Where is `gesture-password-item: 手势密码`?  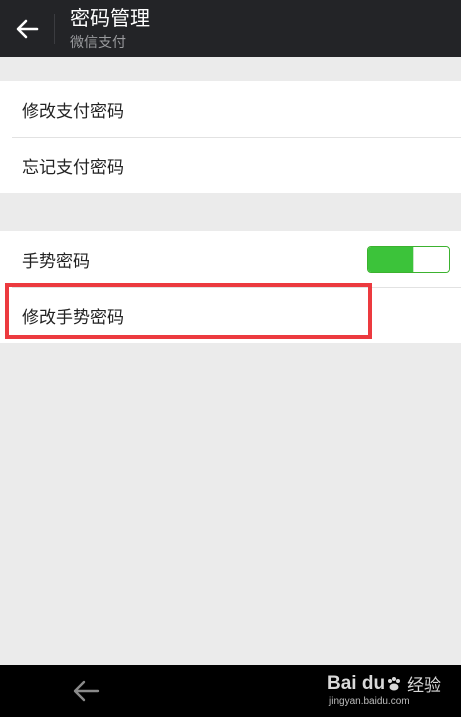 gesture-password-item: 手势密码 is located at coordinates (230, 259).